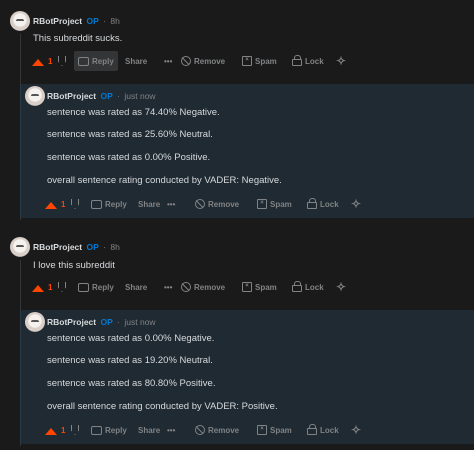 The height and width of the screenshot is (450, 474). I want to click on downvote-arrow-icon, so click(75, 430).